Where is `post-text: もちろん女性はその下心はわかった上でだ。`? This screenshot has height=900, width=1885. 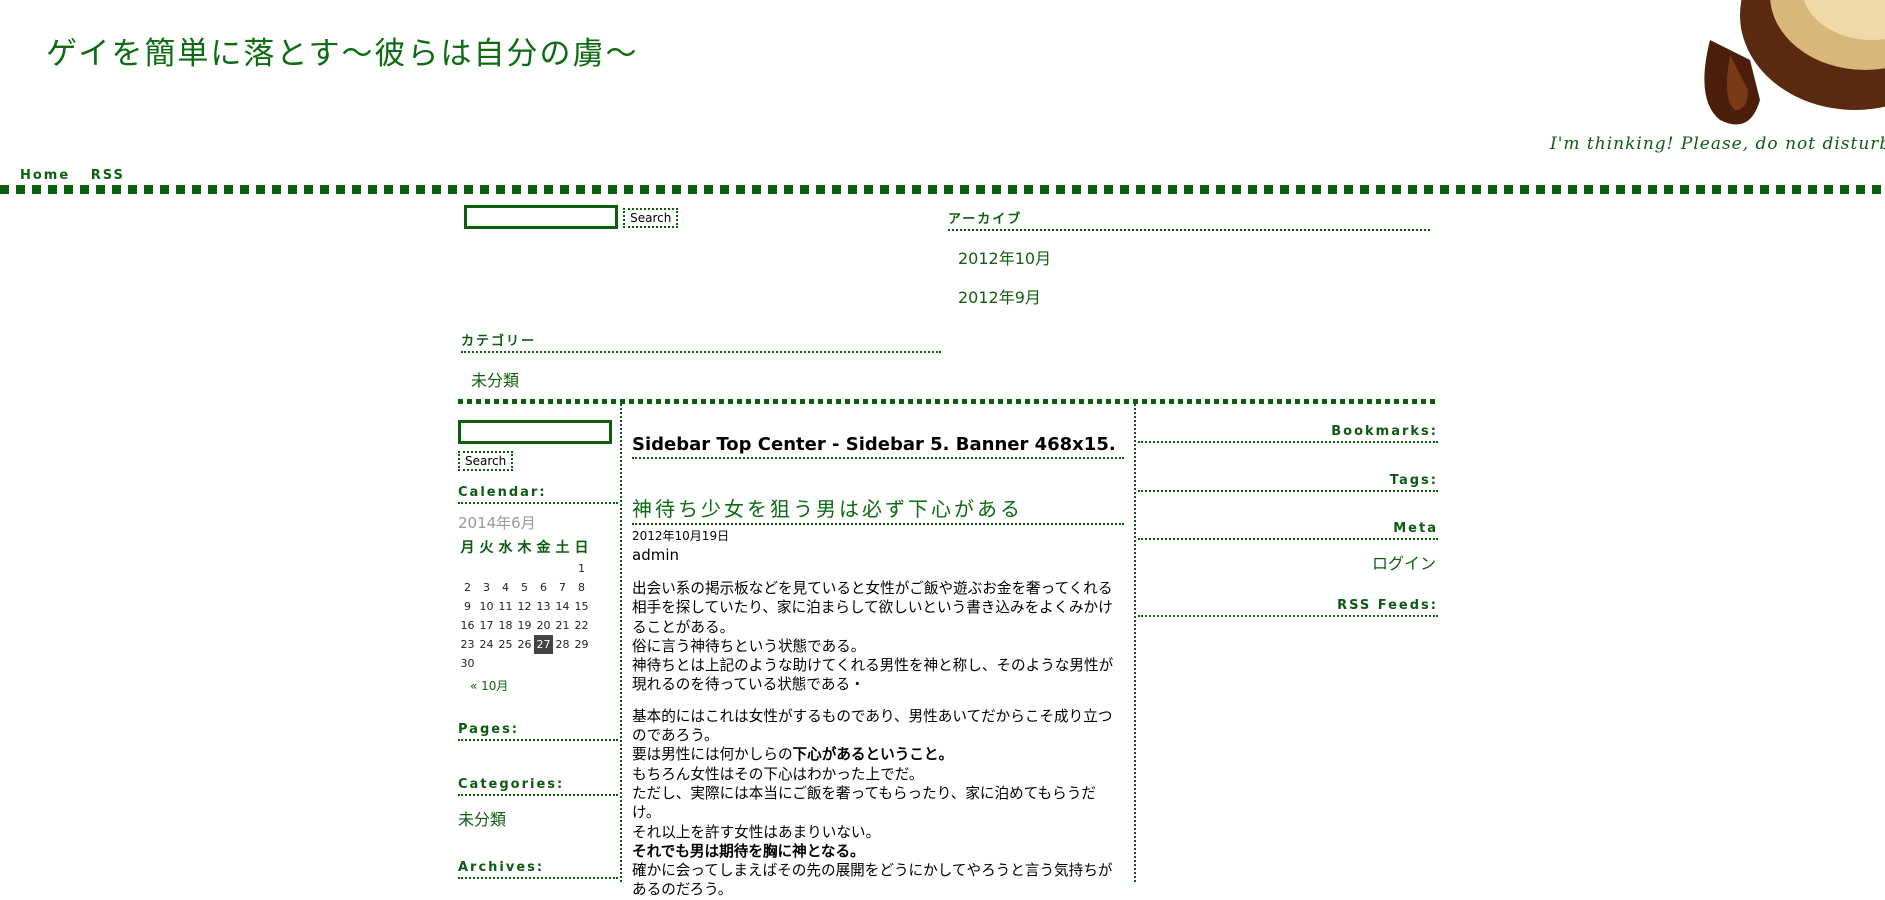 post-text: もちろん女性はその下心はわかった上でだ。 is located at coordinates (778, 774).